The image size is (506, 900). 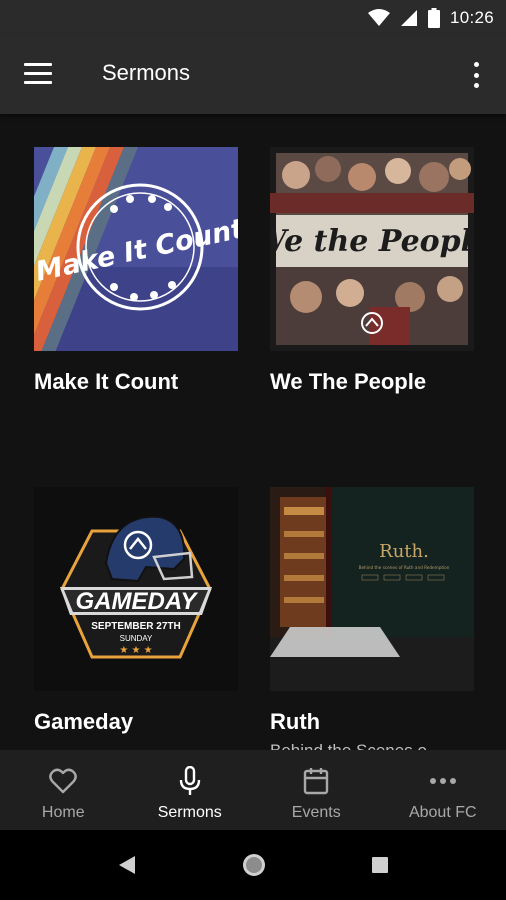 I want to click on make-it-count-artwork: Make It Count, so click(x=136, y=249).